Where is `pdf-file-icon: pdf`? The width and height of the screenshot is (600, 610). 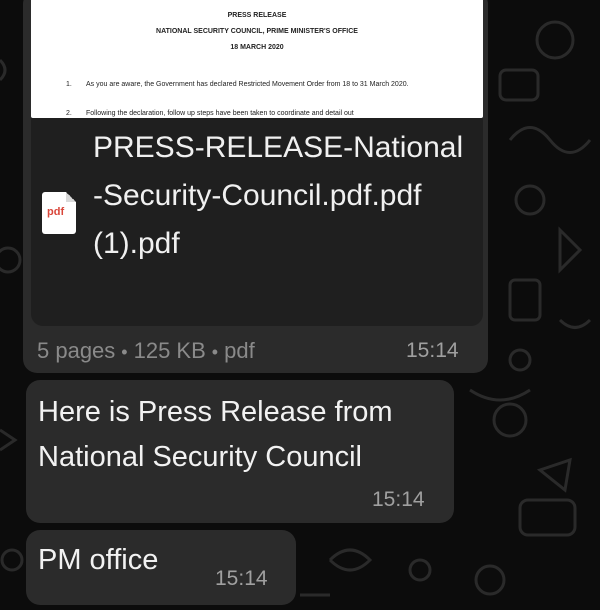
pdf-file-icon: pdf is located at coordinates (59, 213).